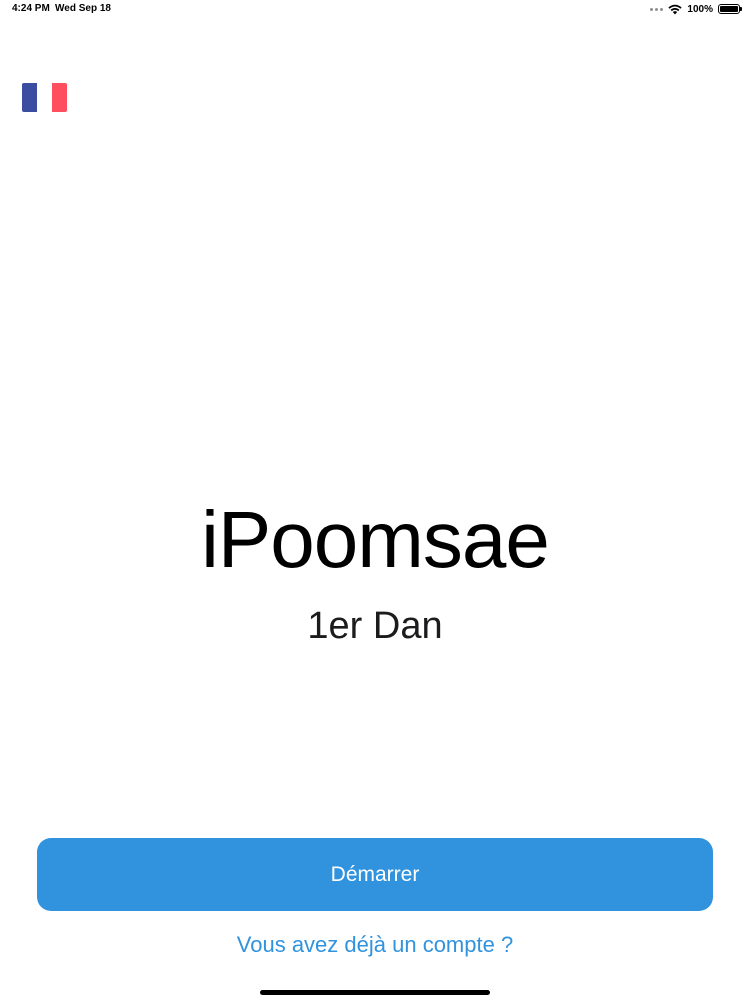 The width and height of the screenshot is (750, 1000). What do you see at coordinates (375, 626) in the screenshot?
I see `app-subtitle: 1er Dan` at bounding box center [375, 626].